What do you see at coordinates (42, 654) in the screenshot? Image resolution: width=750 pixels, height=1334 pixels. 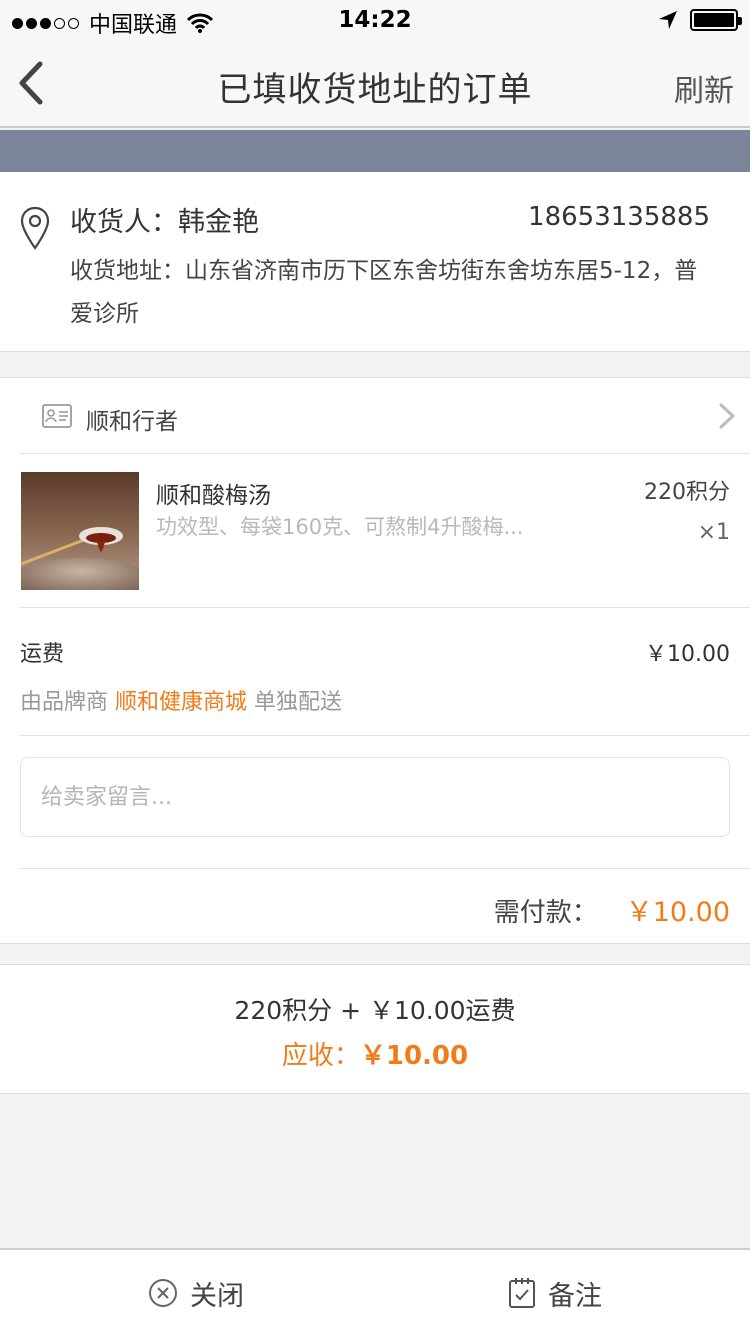 I see `shipping-label: 运费` at bounding box center [42, 654].